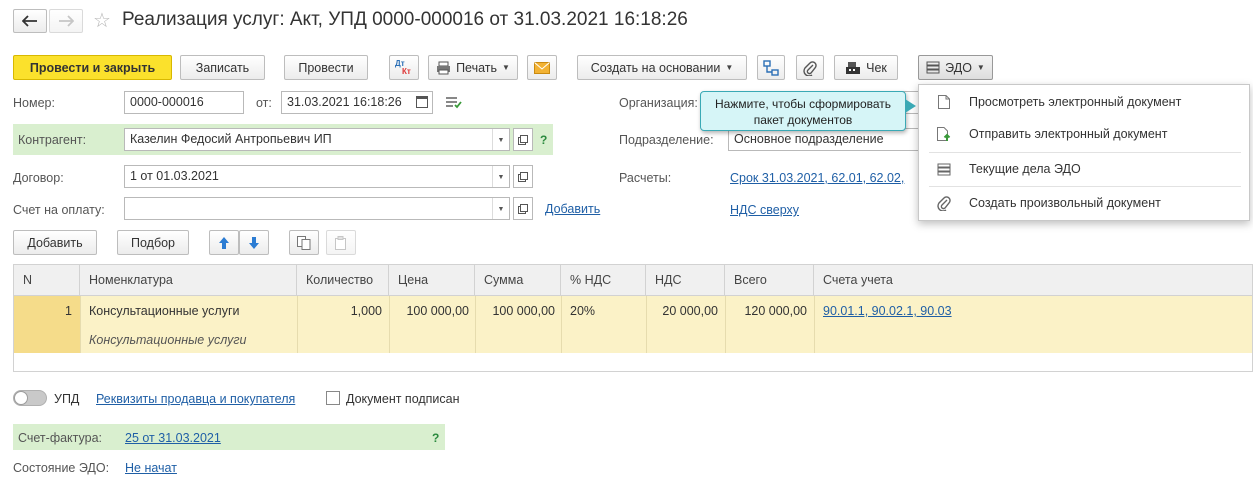 The image size is (1253, 484). What do you see at coordinates (1084, 134) in the screenshot?
I see `menu-item-send-document: Отправить электронный документ` at bounding box center [1084, 134].